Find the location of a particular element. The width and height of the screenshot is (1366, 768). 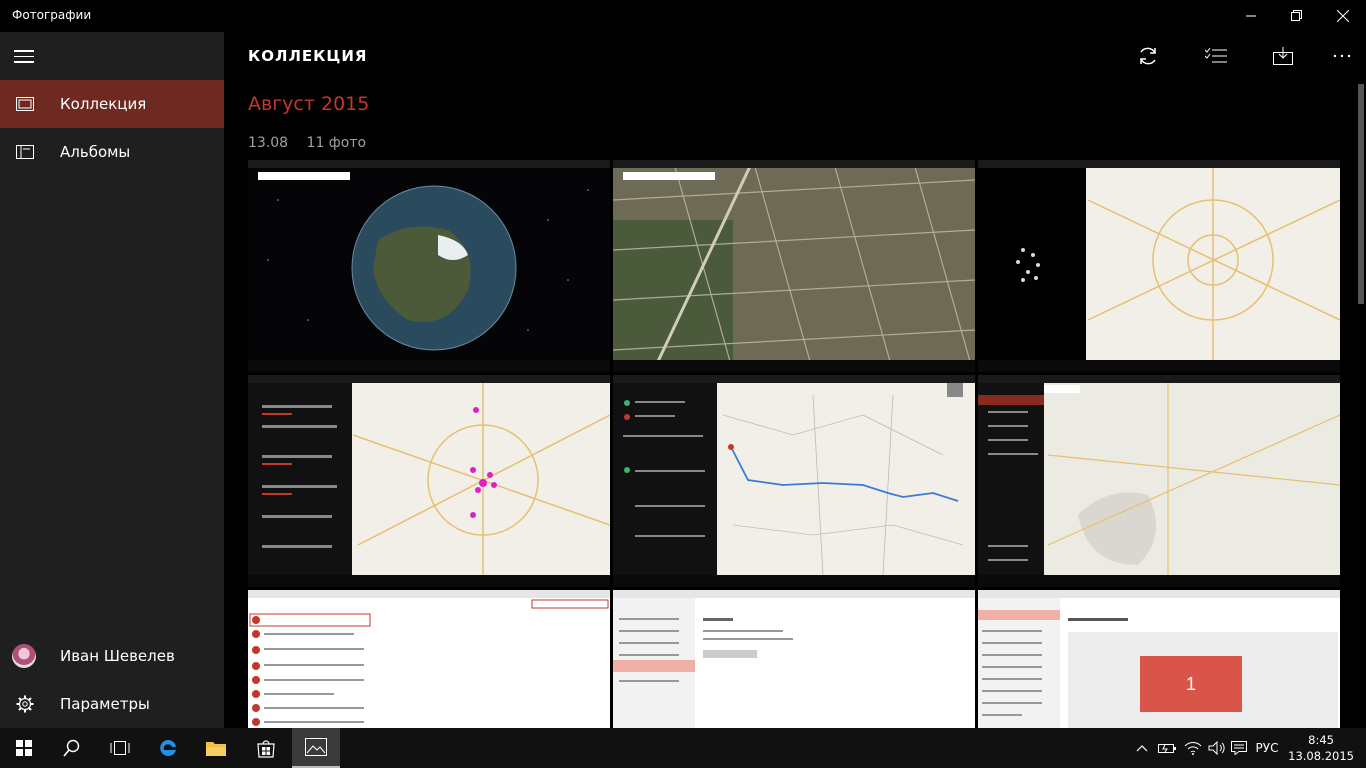

user-name: Иван Шевелев is located at coordinates (117, 656).